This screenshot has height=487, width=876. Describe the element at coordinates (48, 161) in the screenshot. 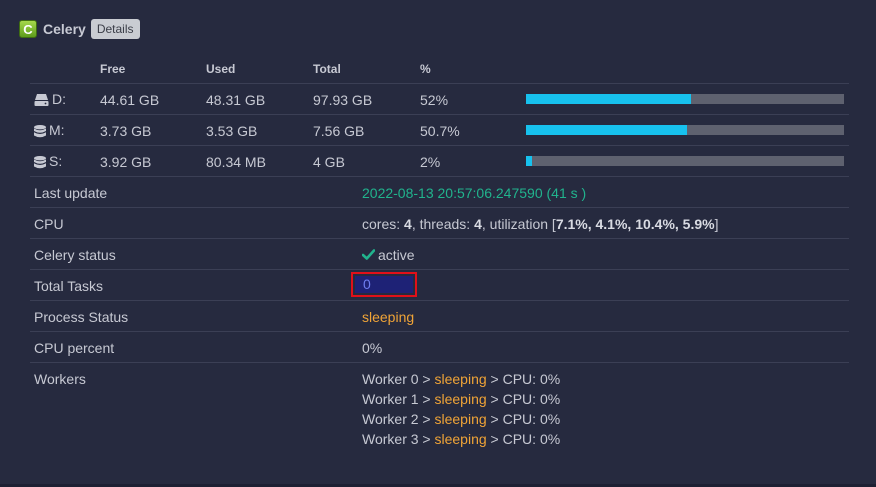

I see `storage-label: S:` at that location.